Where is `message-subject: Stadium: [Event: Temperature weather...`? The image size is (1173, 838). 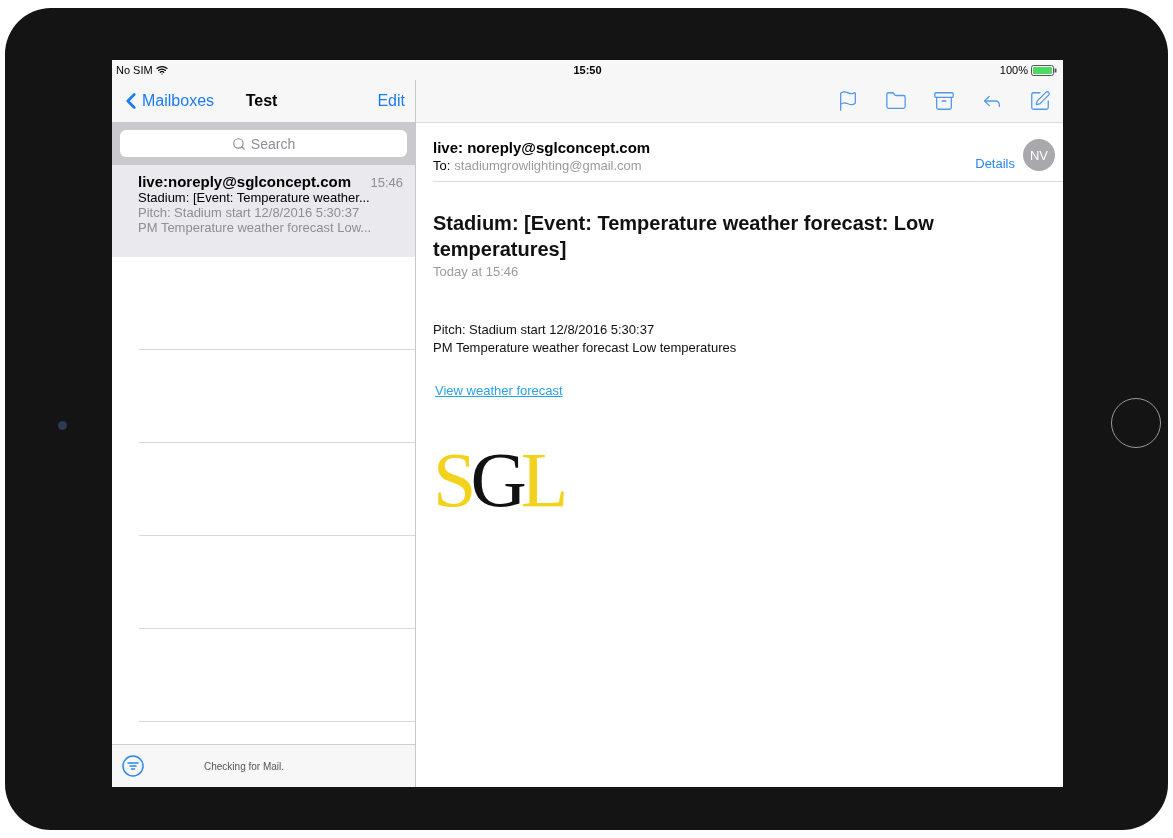 message-subject: Stadium: [Event: Temperature weather... is located at coordinates (254, 197).